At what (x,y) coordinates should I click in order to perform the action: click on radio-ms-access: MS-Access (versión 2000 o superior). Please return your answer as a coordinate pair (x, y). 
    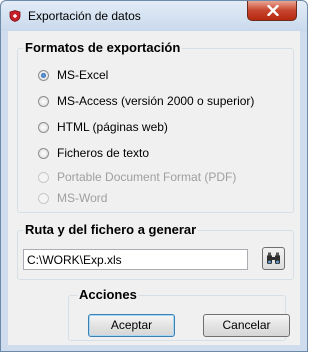
    Looking at the image, I should click on (146, 101).